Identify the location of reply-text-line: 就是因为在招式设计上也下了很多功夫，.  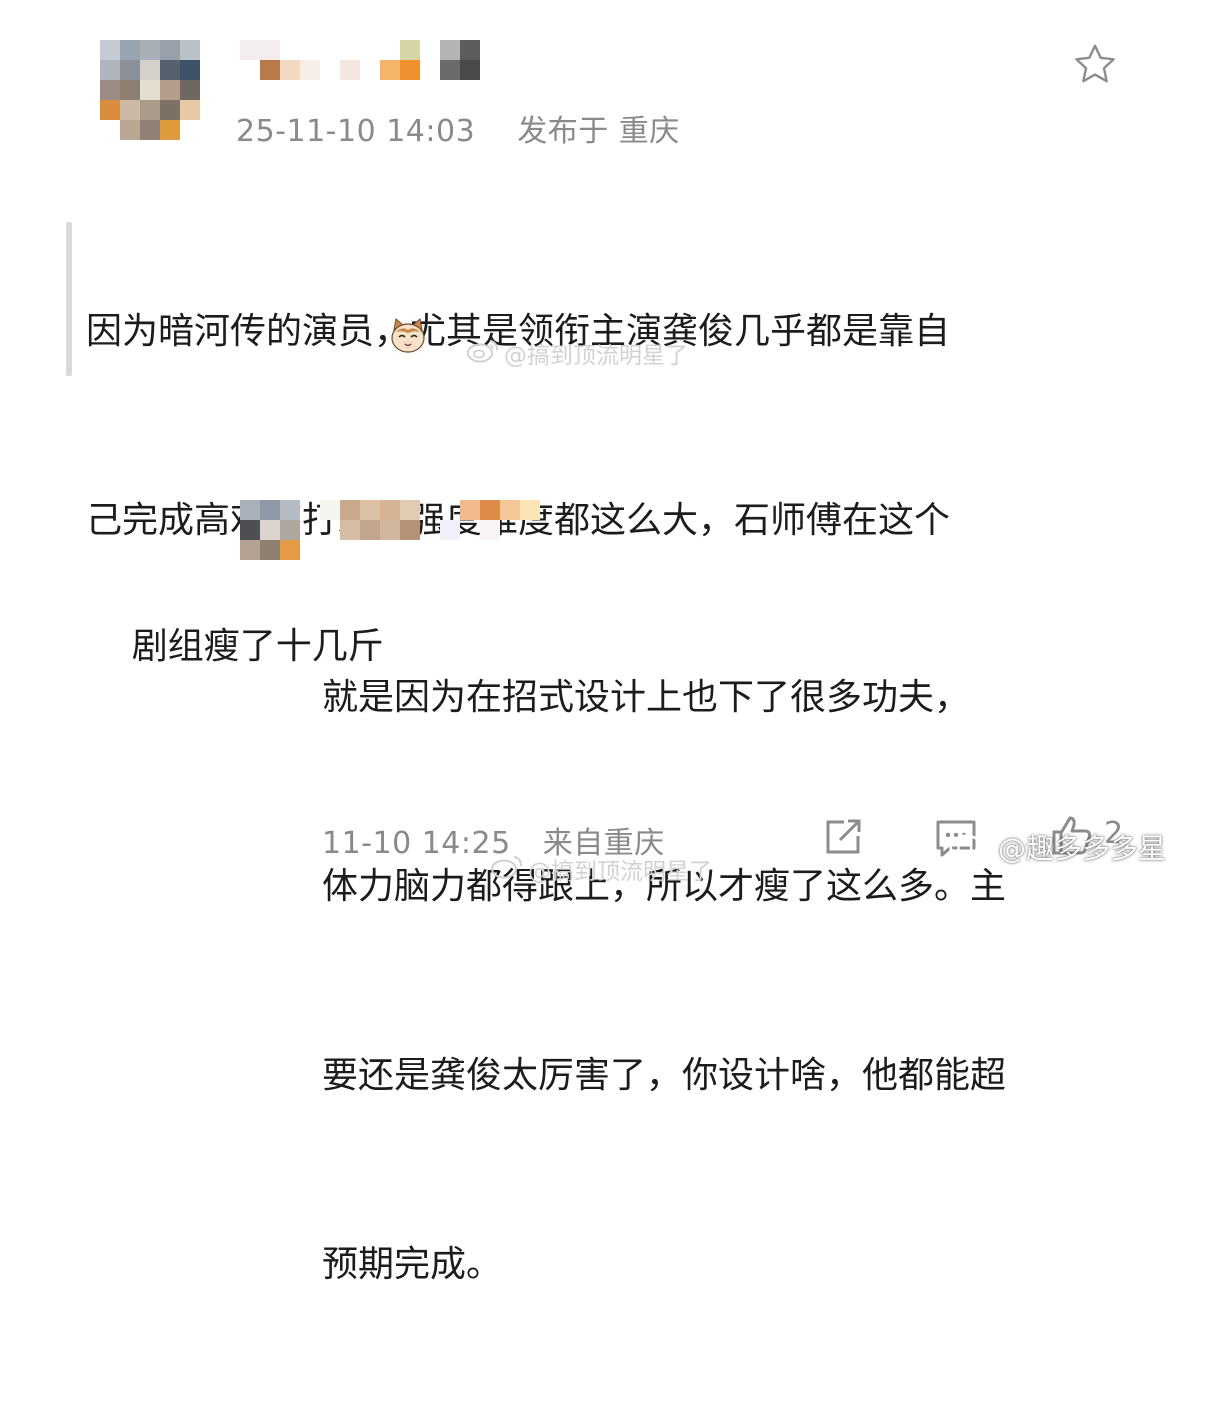
(646, 697).